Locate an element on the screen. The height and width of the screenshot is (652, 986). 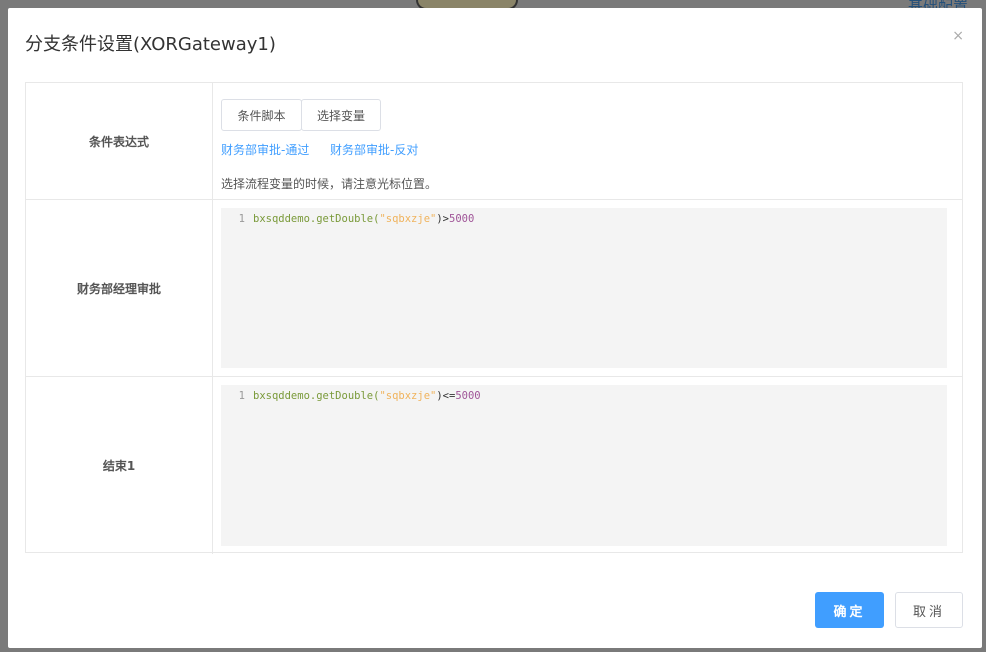
condition-script-button: 条件脚本 is located at coordinates (261, 115).